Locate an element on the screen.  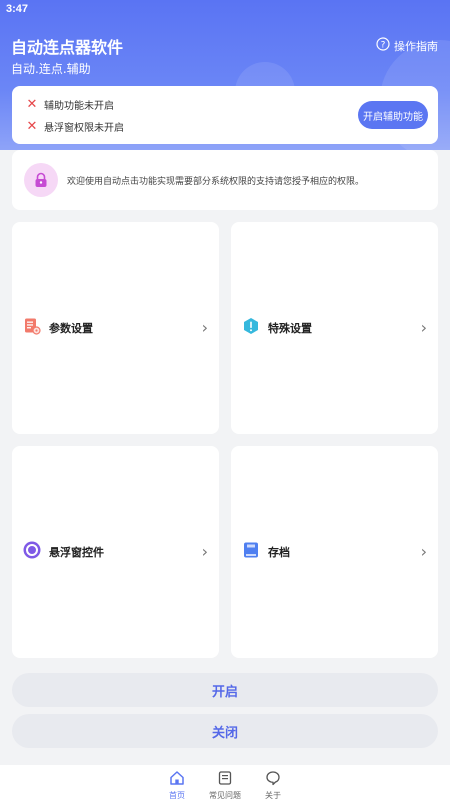
help-circle-icon: ? is located at coordinates (383, 45).